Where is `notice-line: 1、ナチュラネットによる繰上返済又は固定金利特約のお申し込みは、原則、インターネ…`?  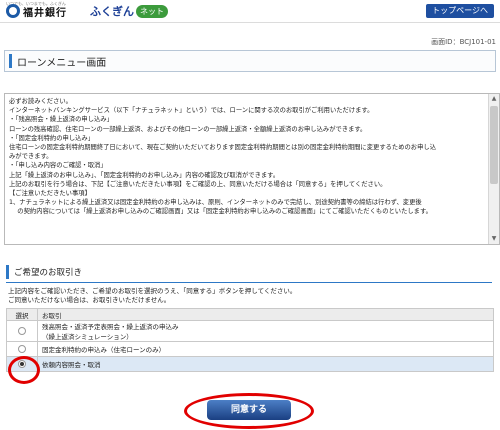 notice-line: 1、ナチュラネットによる繰上返済又は固定金利特約のお申し込みは、原則、インターネ… is located at coordinates (215, 203).